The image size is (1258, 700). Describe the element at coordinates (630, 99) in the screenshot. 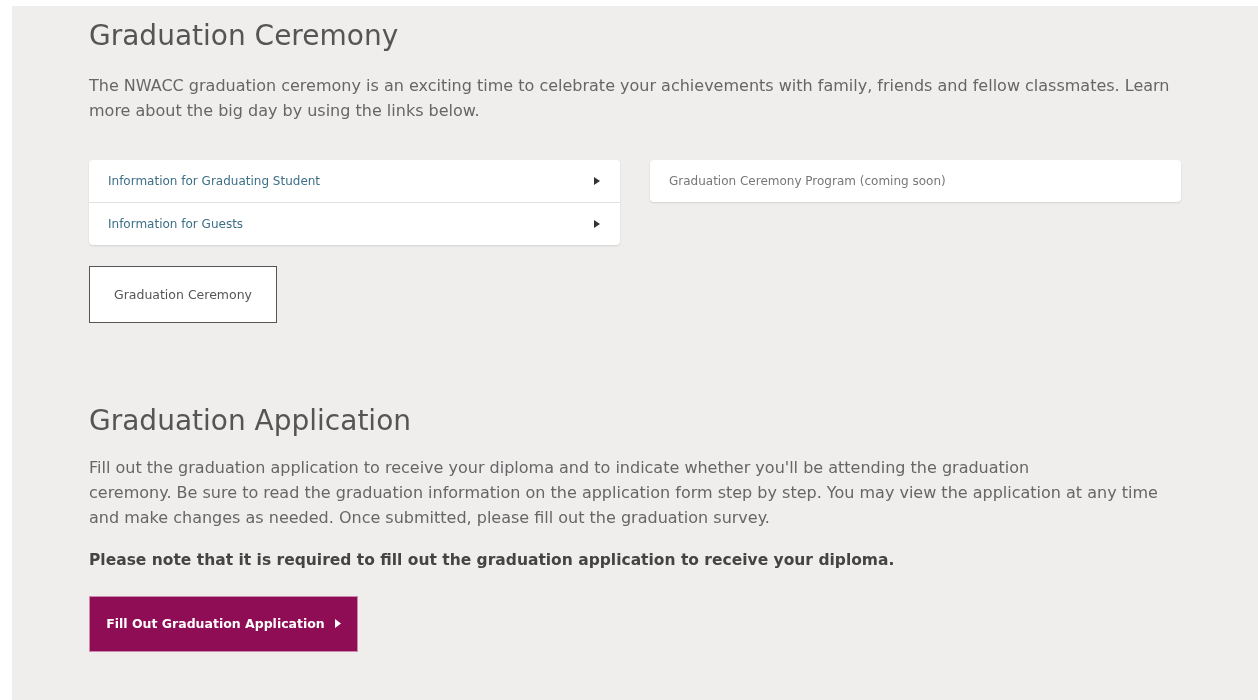

I see `intro-paragraph: The NWACC graduation ceremony is an exciting time to celebrate your achievements with family, friends and fellow classmates. Learn more about the big day by using the links below.` at that location.